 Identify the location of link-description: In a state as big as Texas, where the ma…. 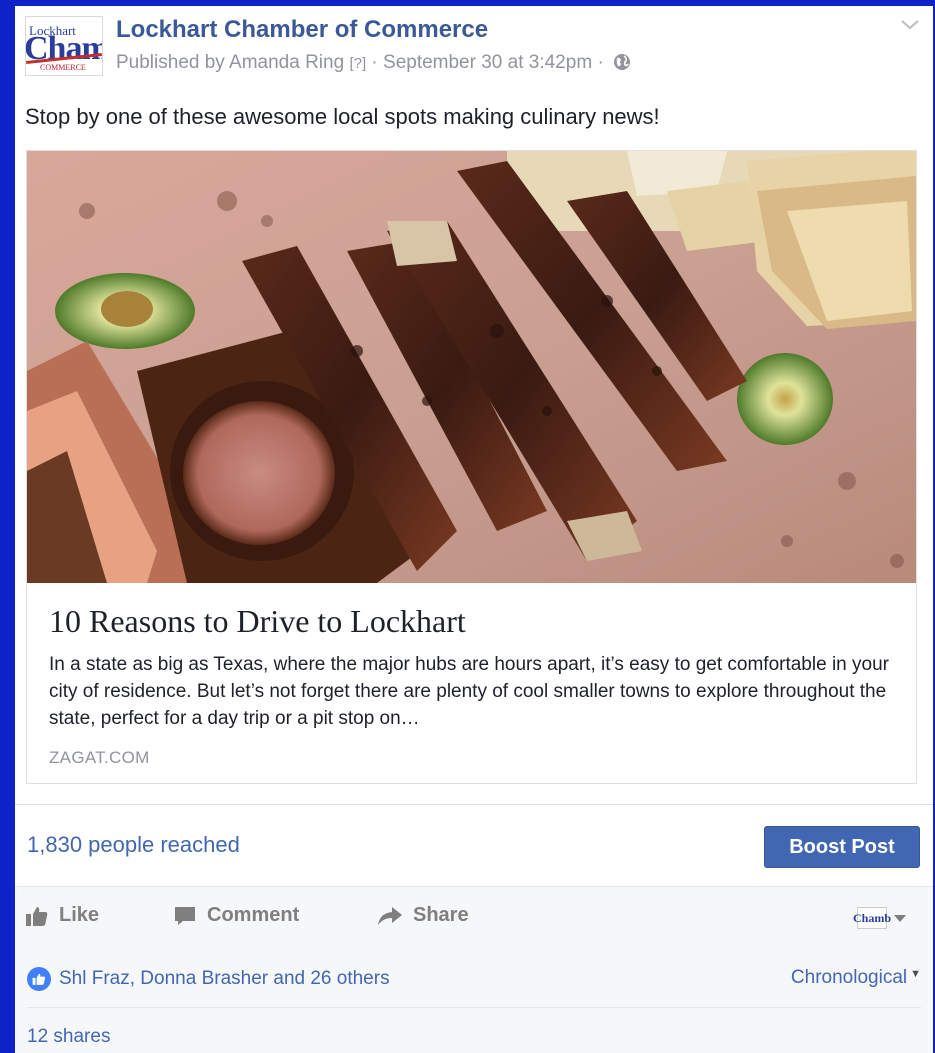
(469, 691).